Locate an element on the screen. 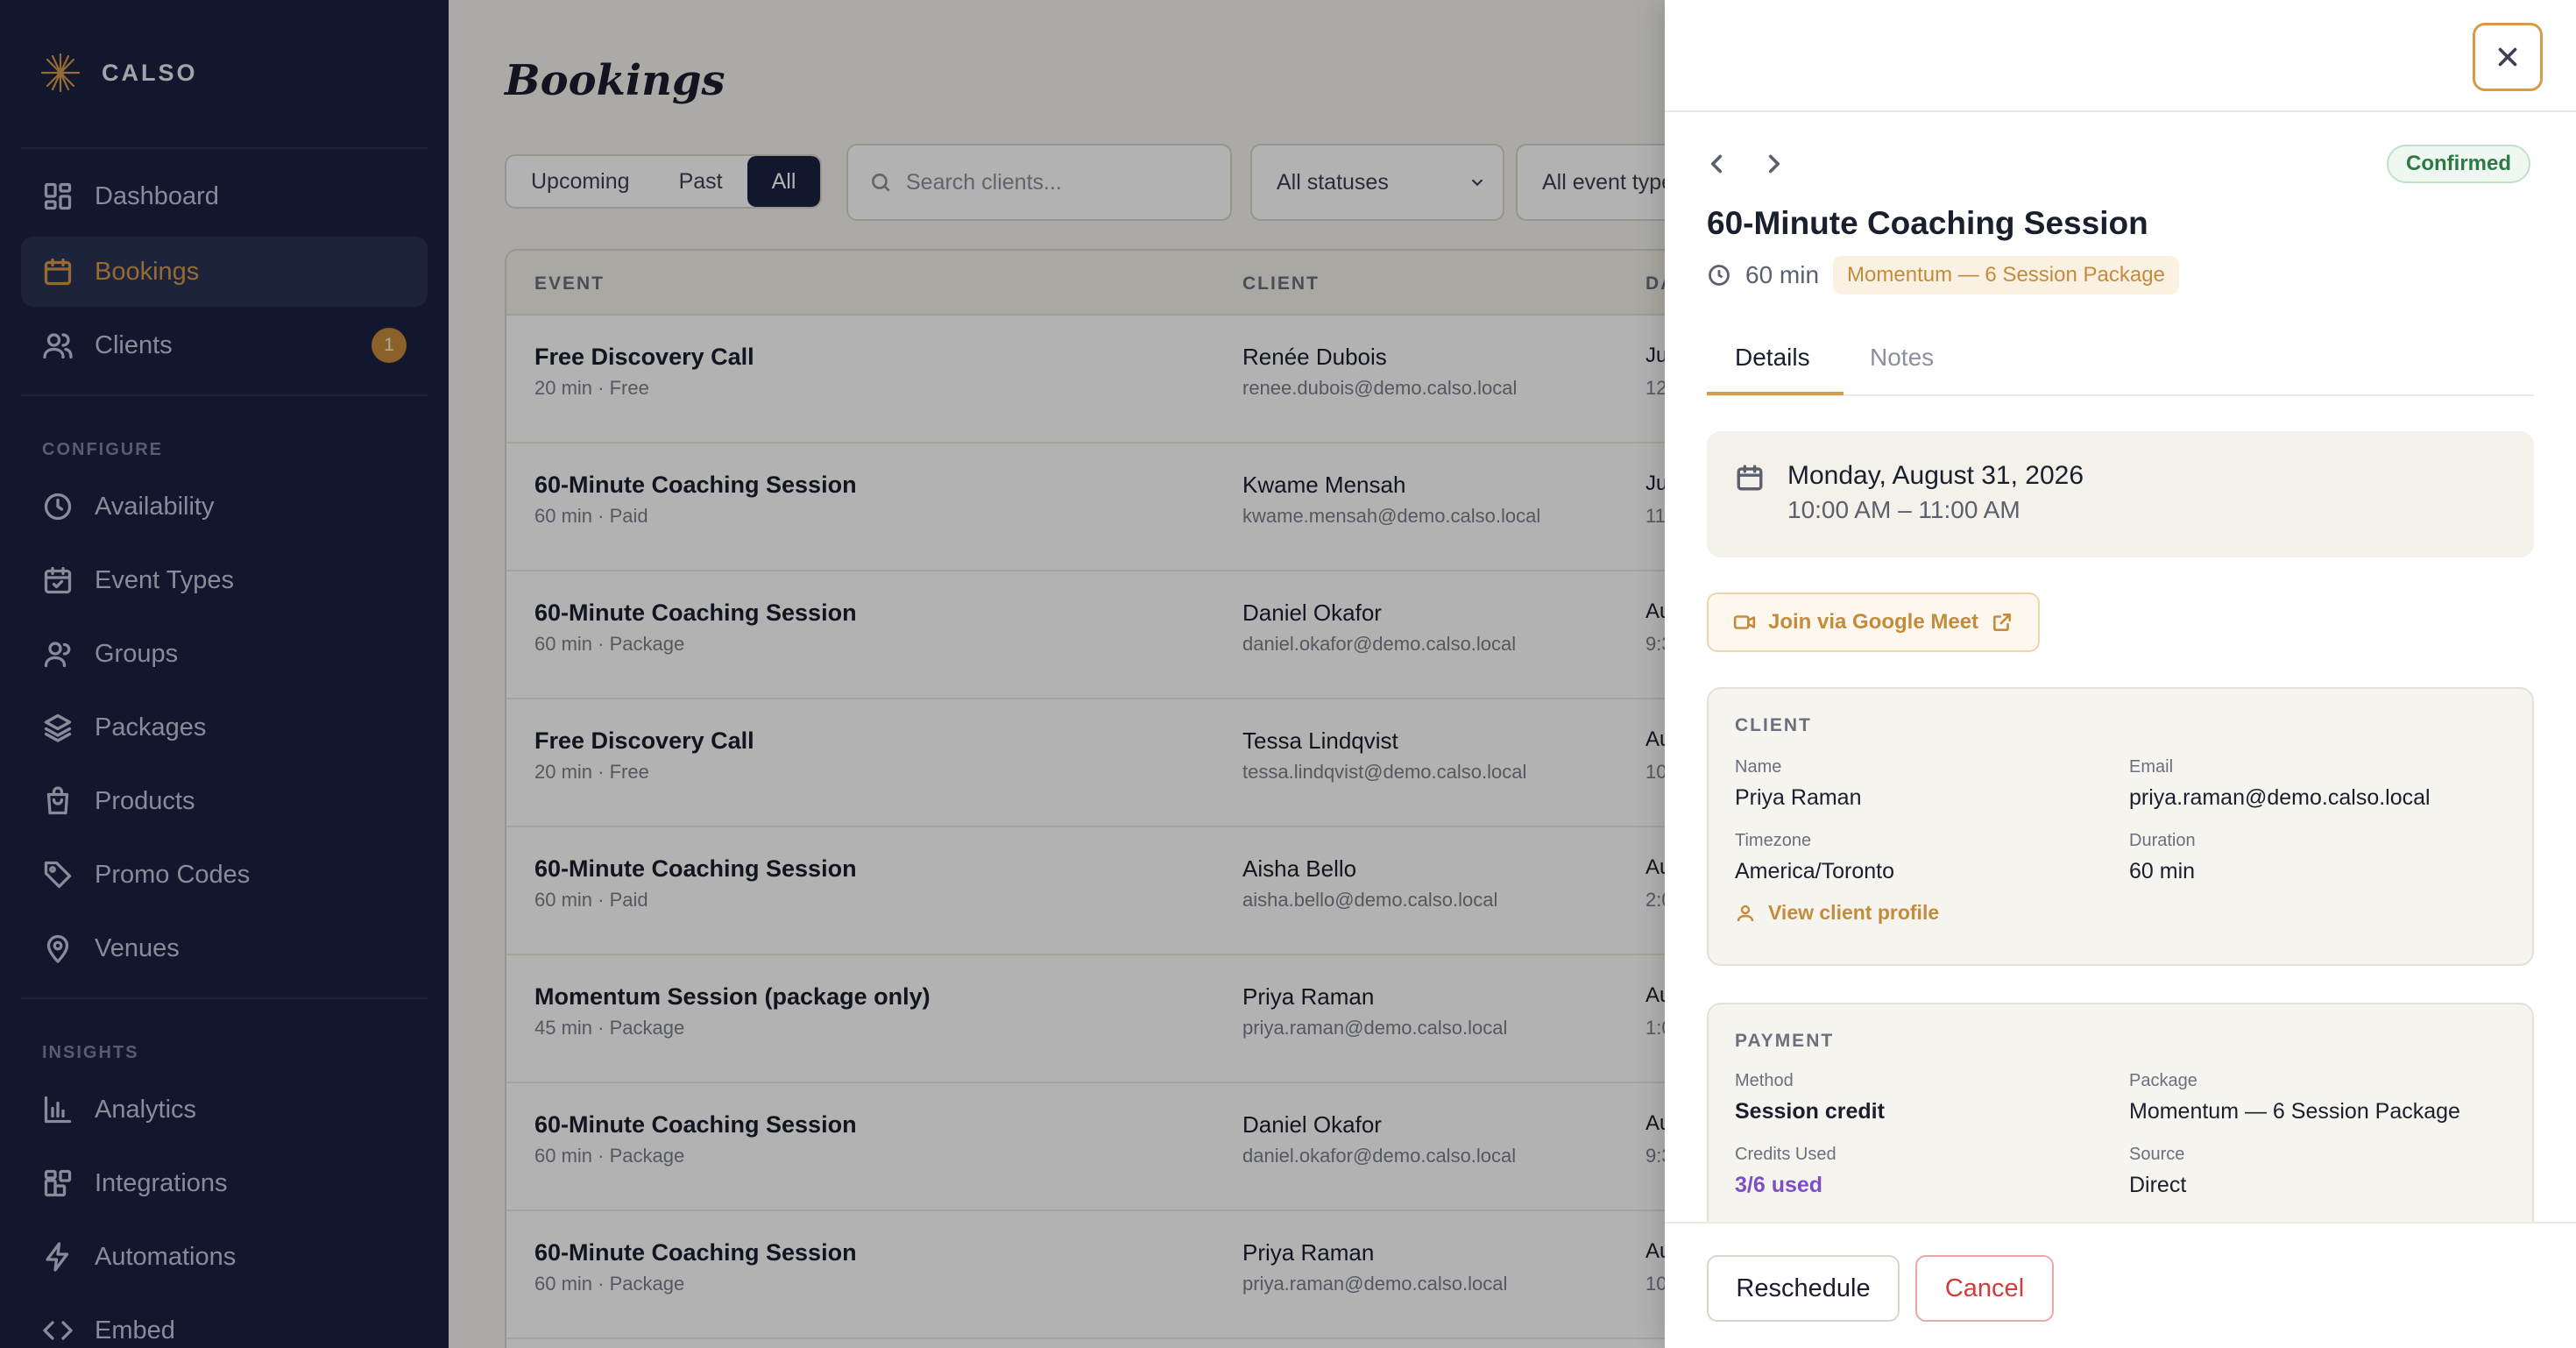 This screenshot has height=1348, width=2576. sidebar-item-embed: Embed is located at coordinates (224, 1321).